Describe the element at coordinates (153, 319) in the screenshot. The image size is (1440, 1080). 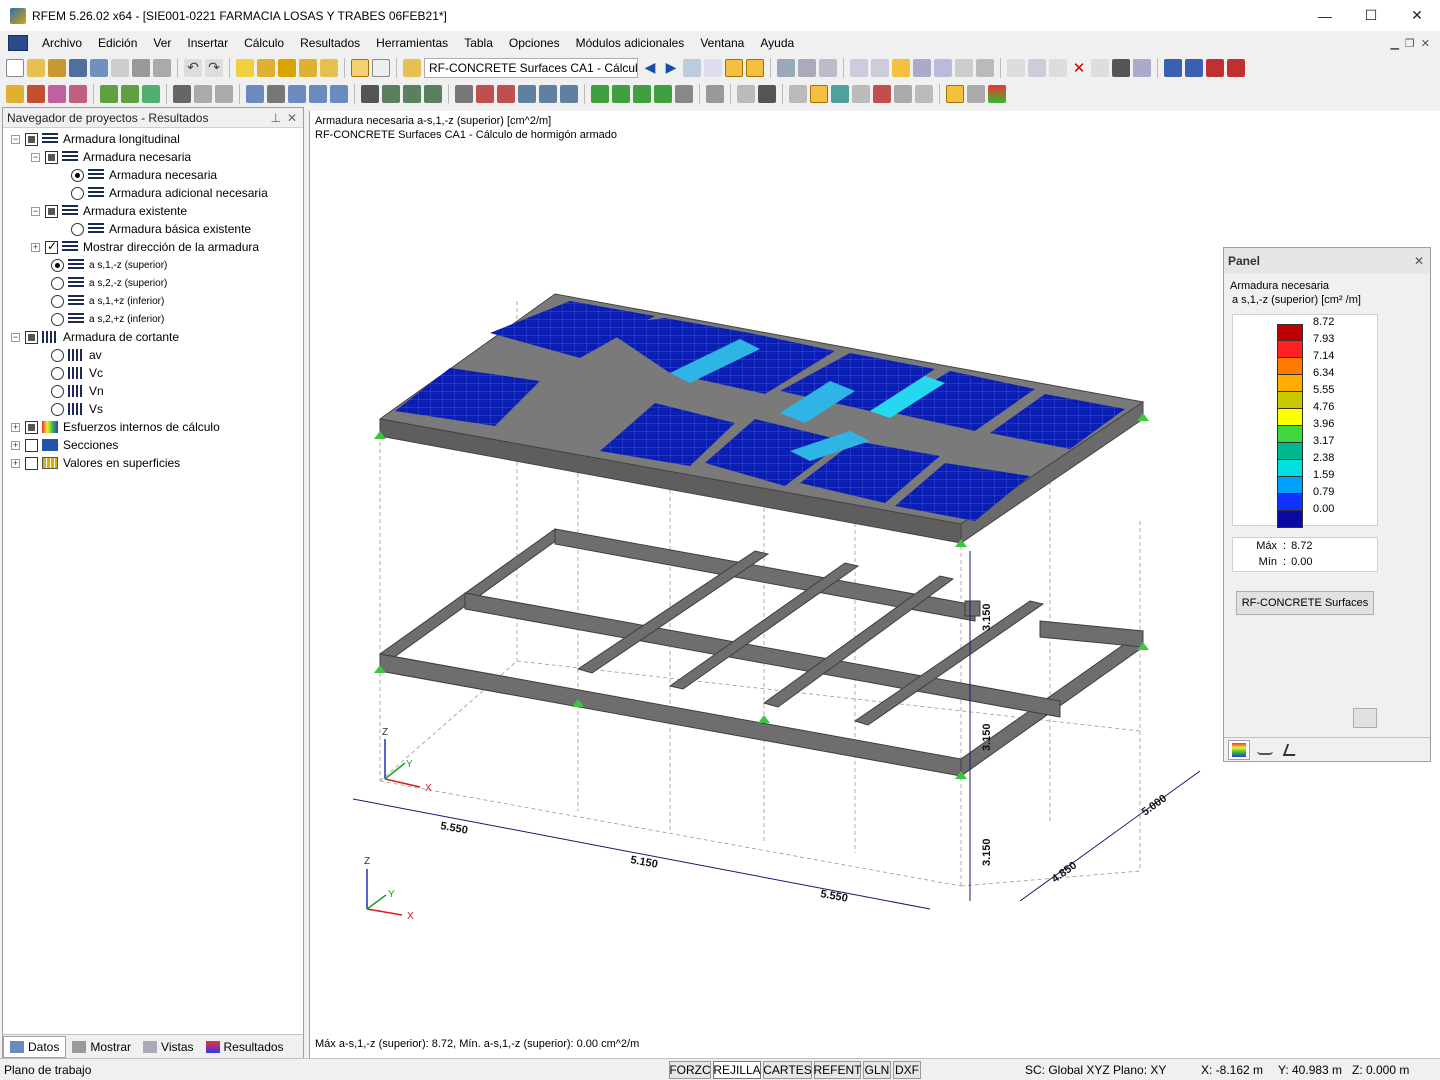
I see `tree-item-as2-inferior: a s,2,+z (inferior)` at that location.